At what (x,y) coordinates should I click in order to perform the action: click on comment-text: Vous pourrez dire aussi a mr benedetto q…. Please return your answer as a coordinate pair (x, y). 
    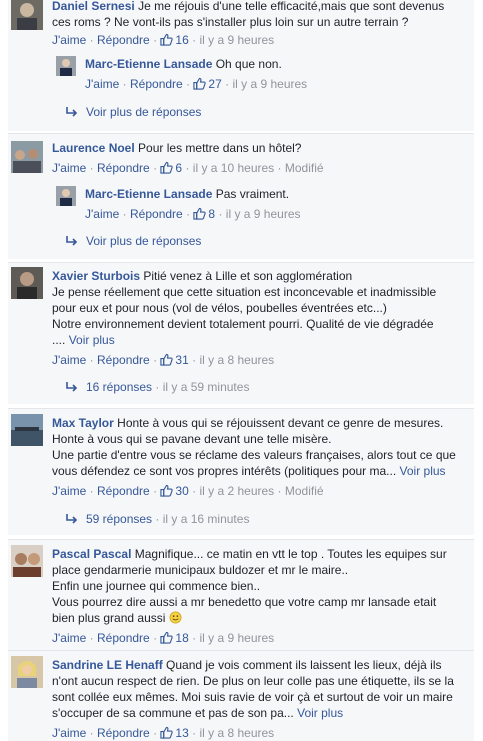
    Looking at the image, I should click on (244, 602).